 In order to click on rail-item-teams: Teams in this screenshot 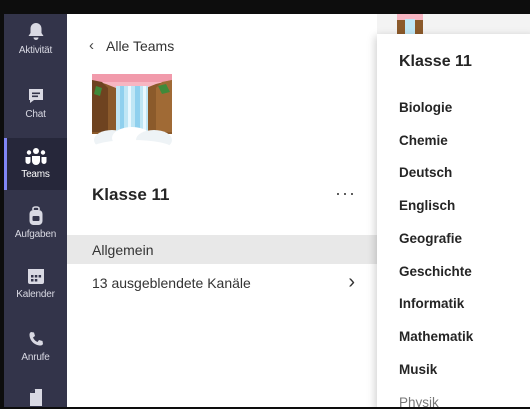, I will do `click(35, 164)`.